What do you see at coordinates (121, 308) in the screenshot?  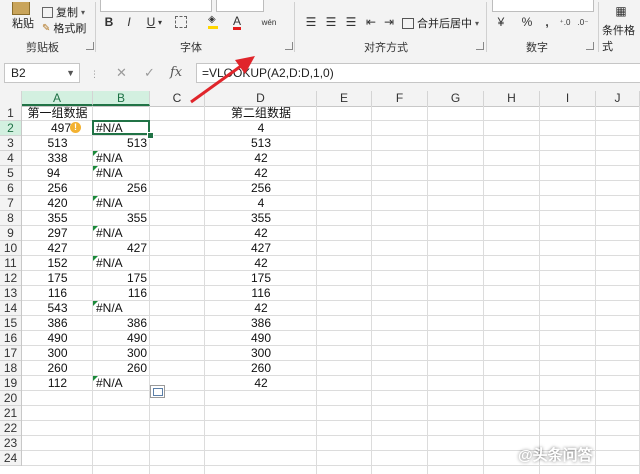 I see `cell-b14: #N/A` at bounding box center [121, 308].